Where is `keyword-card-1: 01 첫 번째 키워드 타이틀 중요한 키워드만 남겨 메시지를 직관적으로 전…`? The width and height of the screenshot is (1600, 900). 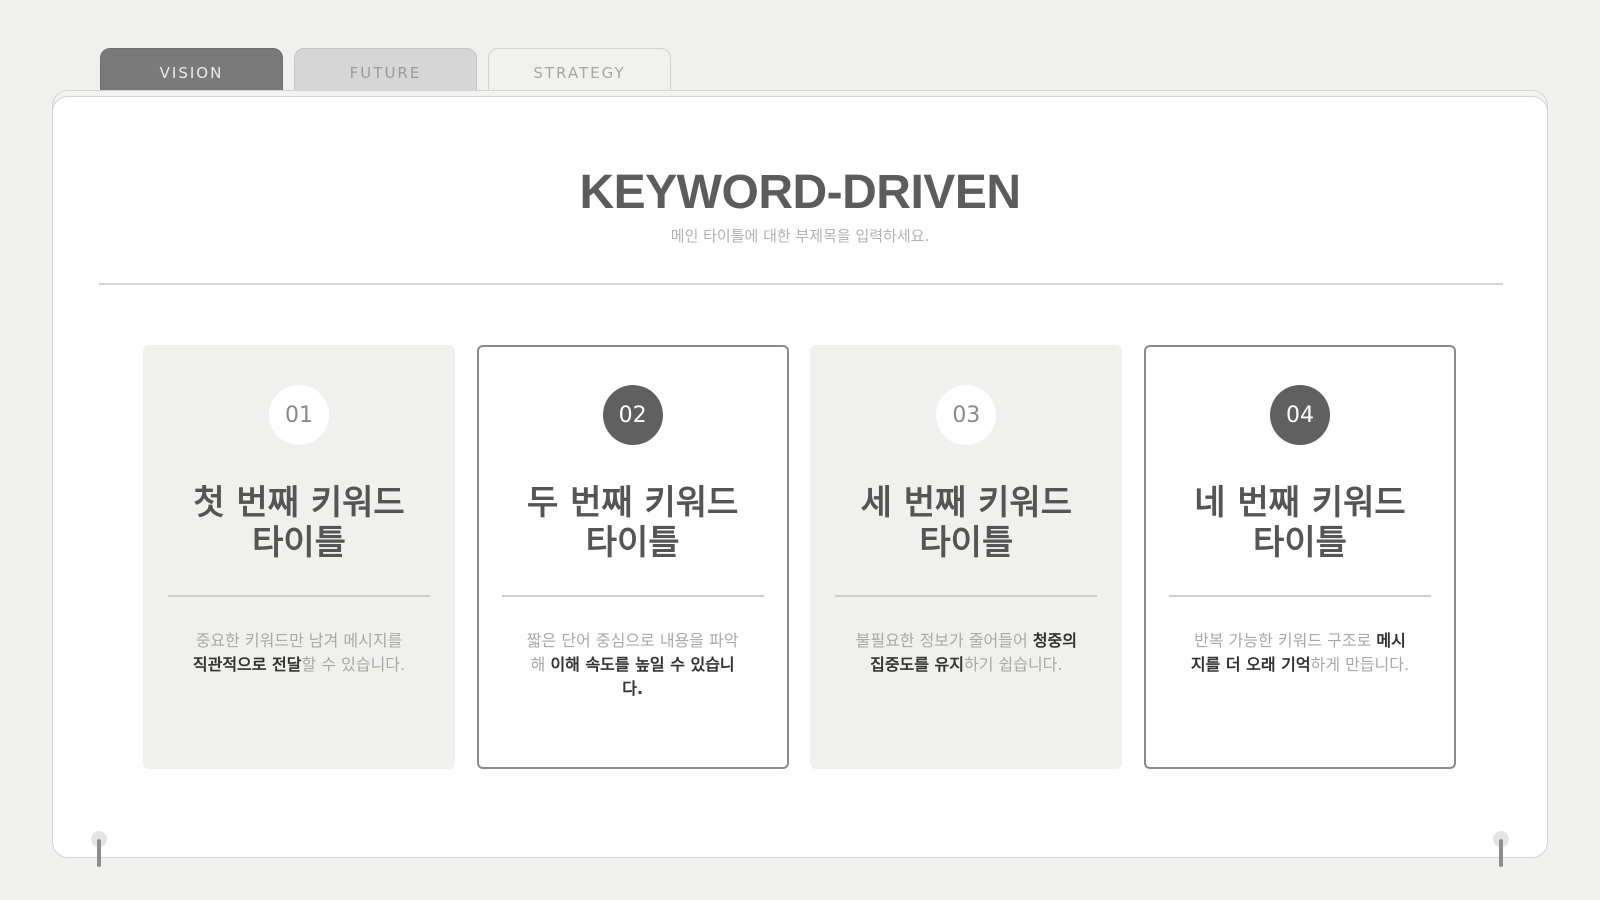
keyword-card-1: 01 첫 번째 키워드 타이틀 중요한 키워드만 남겨 메시지를 직관적으로 전… is located at coordinates (299, 557).